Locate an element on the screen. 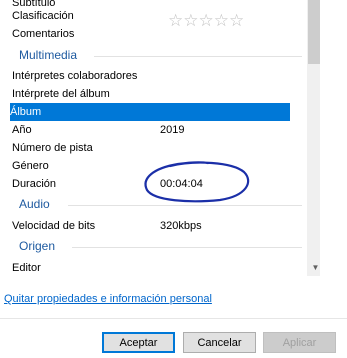 Image resolution: width=347 pixels, height=358 pixels. property-label: Año is located at coordinates (22, 130).